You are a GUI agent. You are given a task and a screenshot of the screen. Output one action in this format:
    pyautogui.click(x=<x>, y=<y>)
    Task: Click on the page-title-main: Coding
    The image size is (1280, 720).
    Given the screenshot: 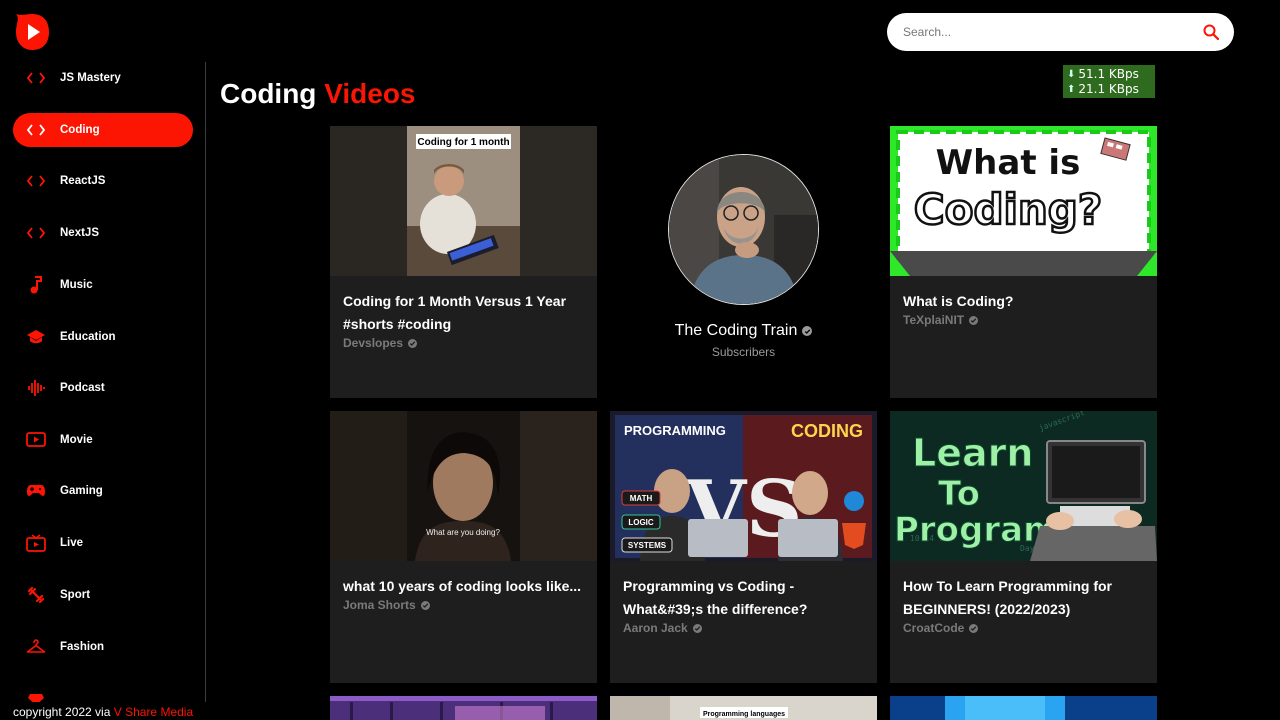 What is the action you would take?
    pyautogui.click(x=268, y=93)
    